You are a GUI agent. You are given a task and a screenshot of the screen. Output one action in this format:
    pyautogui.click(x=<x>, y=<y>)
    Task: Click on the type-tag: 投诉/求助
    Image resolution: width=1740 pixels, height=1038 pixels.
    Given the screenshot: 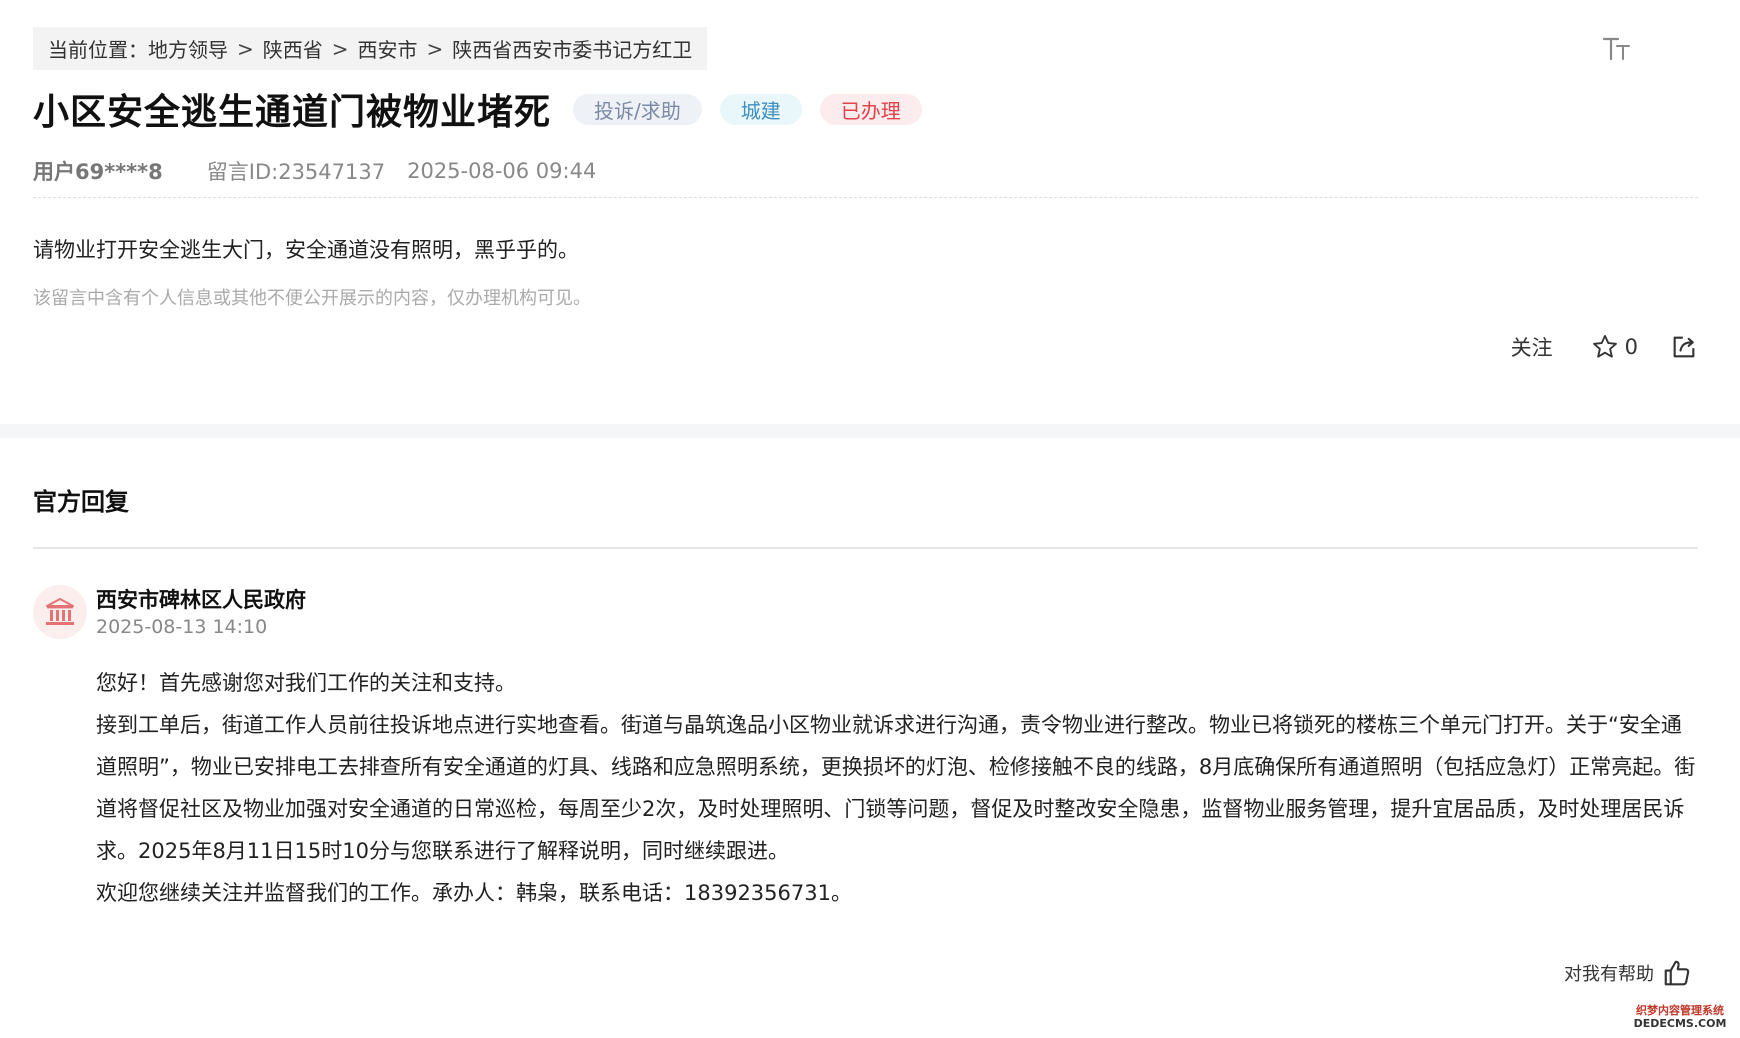 What is the action you would take?
    pyautogui.click(x=637, y=109)
    